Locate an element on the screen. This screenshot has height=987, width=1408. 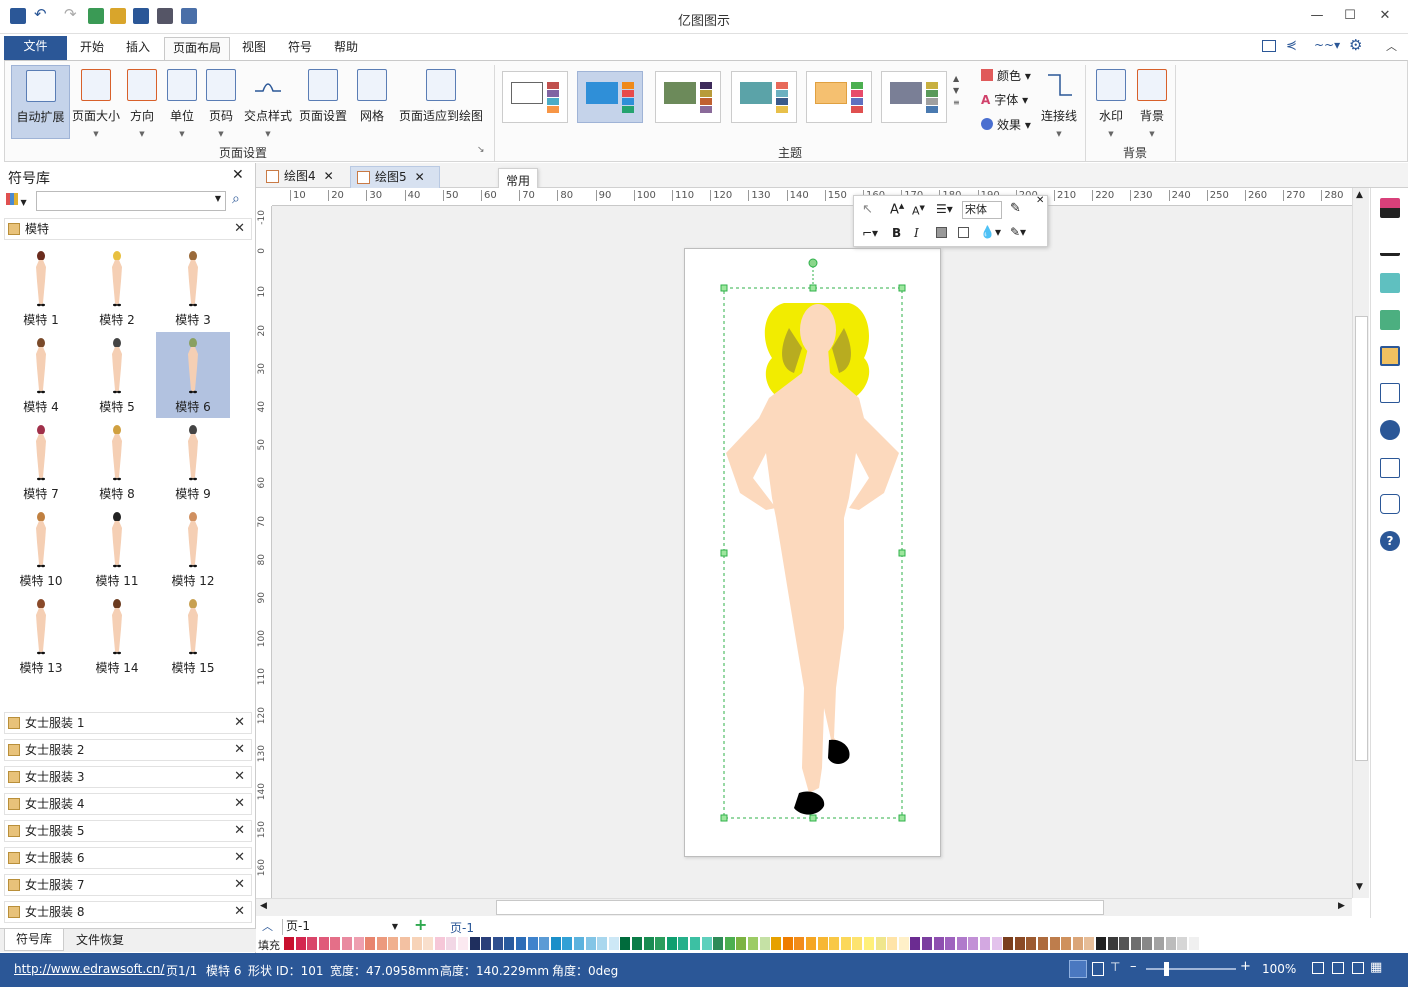
tab-insert: 插入 is located at coordinates (138, 48).